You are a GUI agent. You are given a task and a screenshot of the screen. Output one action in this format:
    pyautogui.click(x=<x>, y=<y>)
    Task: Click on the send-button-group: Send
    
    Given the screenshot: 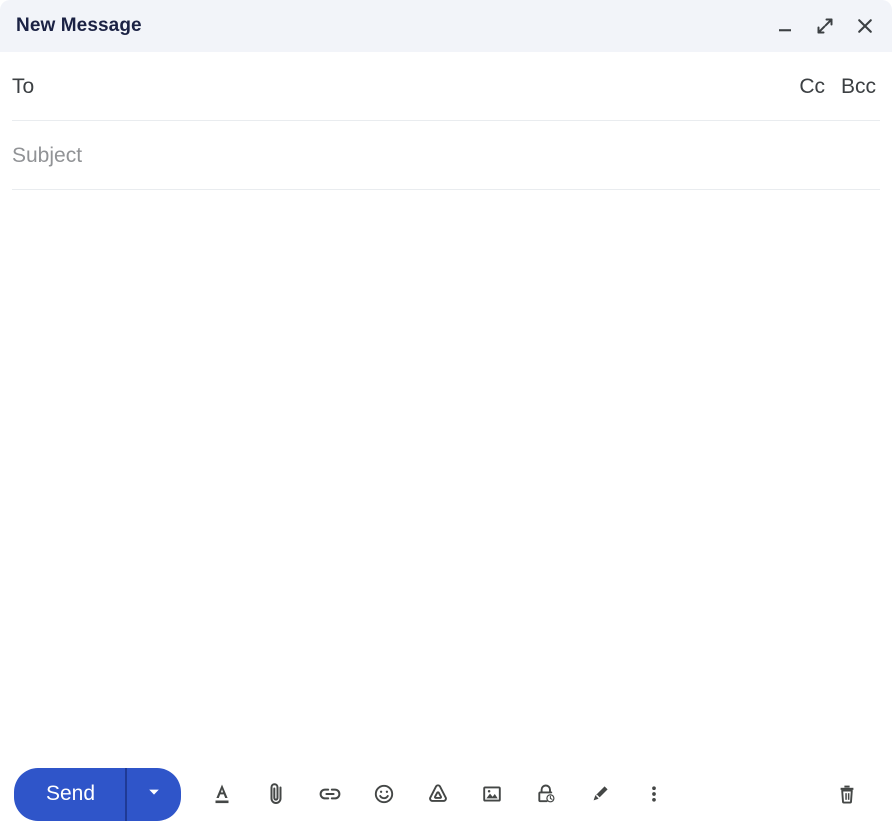 What is the action you would take?
    pyautogui.click(x=98, y=794)
    